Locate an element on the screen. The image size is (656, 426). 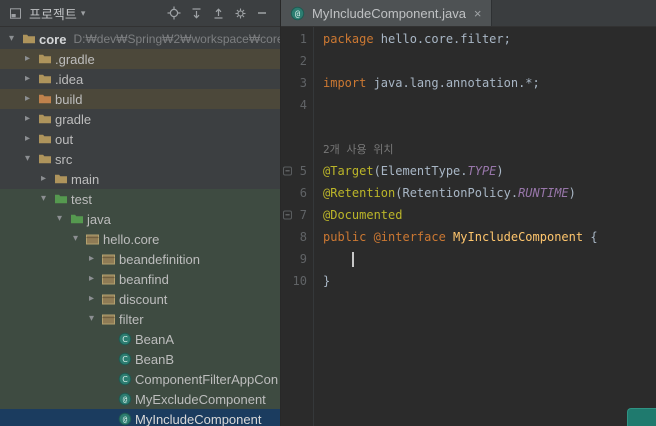
tree-item-beandefinition: ▸ beandefinition is located at coordinates (140, 259).